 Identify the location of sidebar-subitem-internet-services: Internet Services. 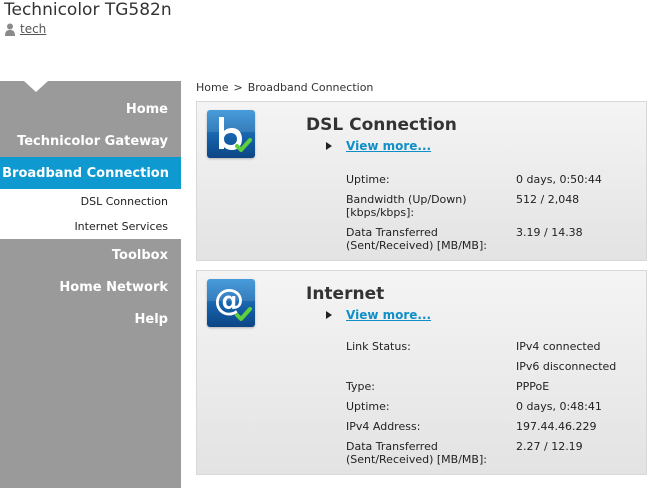
(90, 226).